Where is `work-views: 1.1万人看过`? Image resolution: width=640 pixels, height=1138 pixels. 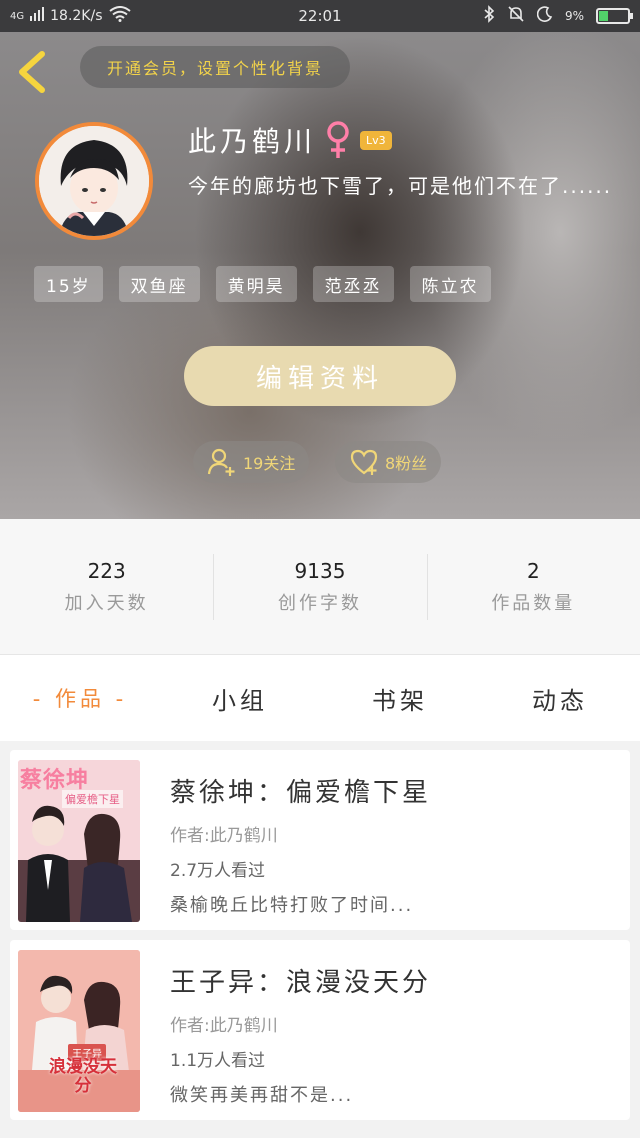 work-views: 1.1万人看过 is located at coordinates (218, 1061).